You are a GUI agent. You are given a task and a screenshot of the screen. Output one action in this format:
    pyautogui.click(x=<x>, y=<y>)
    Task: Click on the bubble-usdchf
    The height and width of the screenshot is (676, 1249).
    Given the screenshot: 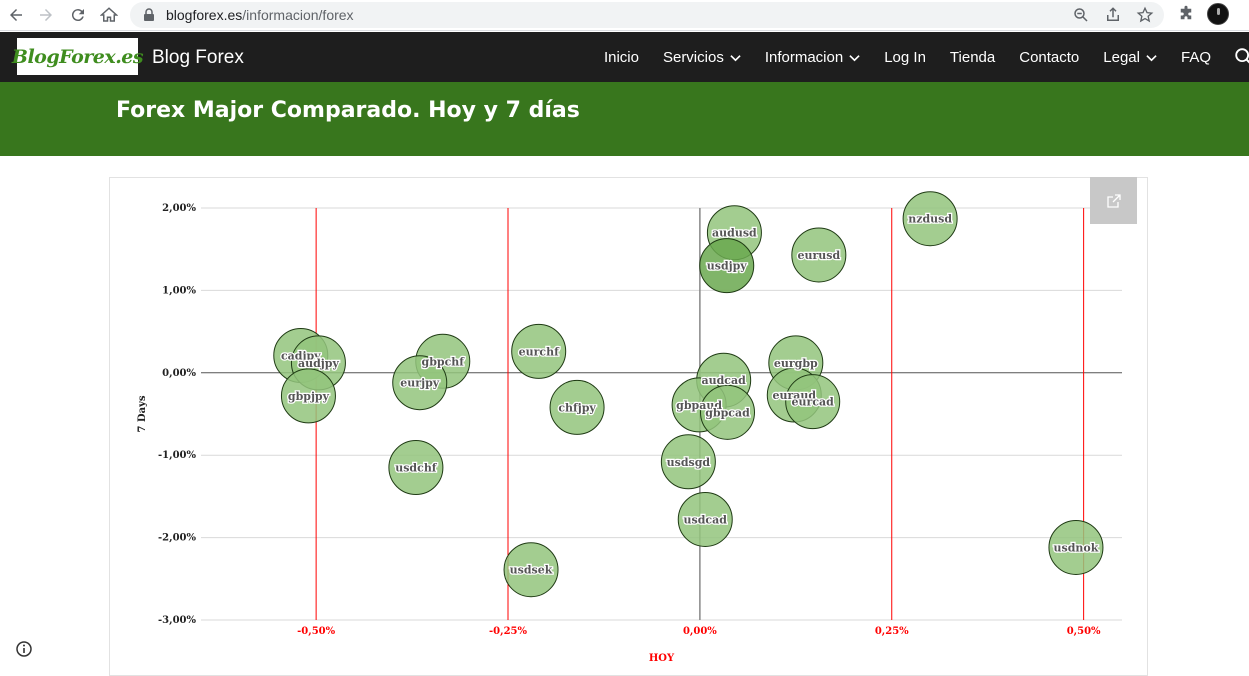 What is the action you would take?
    pyautogui.click(x=416, y=468)
    